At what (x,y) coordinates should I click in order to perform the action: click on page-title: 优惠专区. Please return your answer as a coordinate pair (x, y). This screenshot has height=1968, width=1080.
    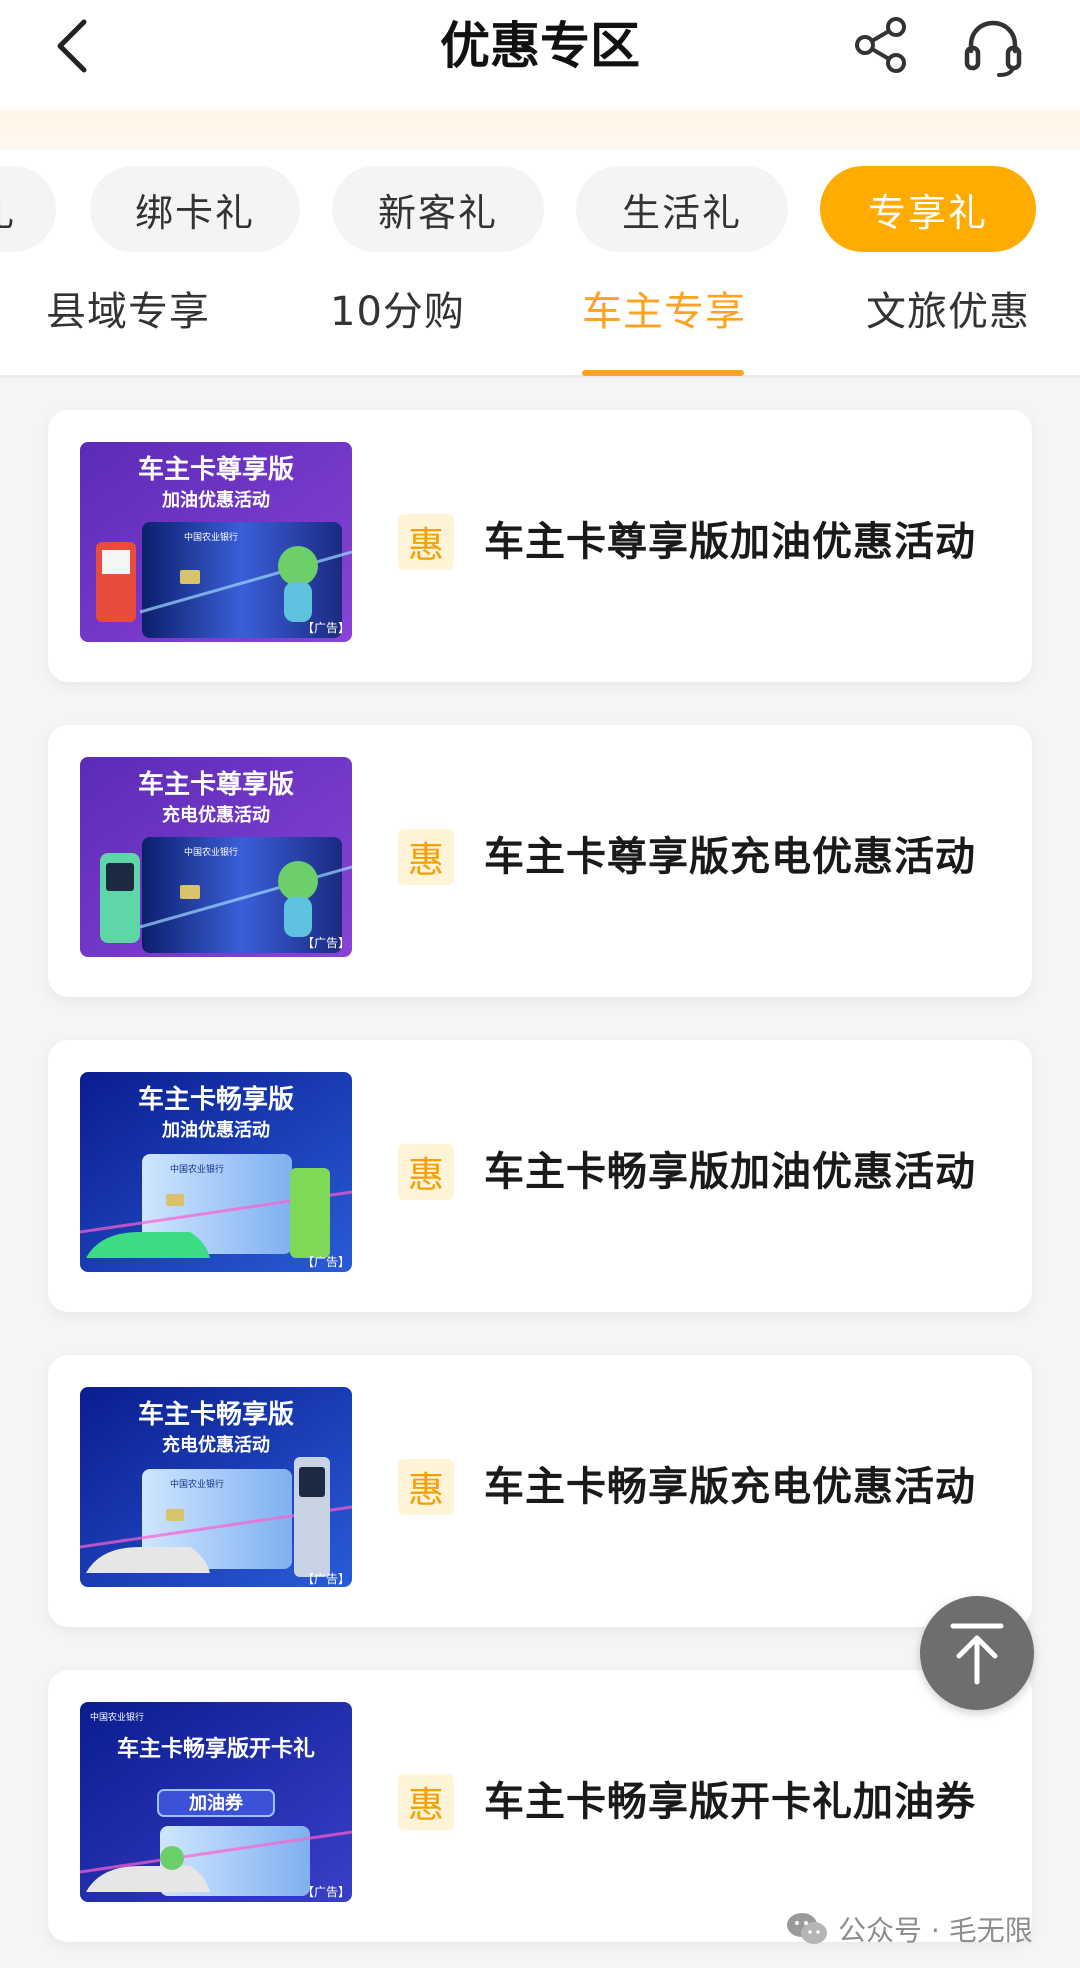
    Looking at the image, I should click on (540, 46).